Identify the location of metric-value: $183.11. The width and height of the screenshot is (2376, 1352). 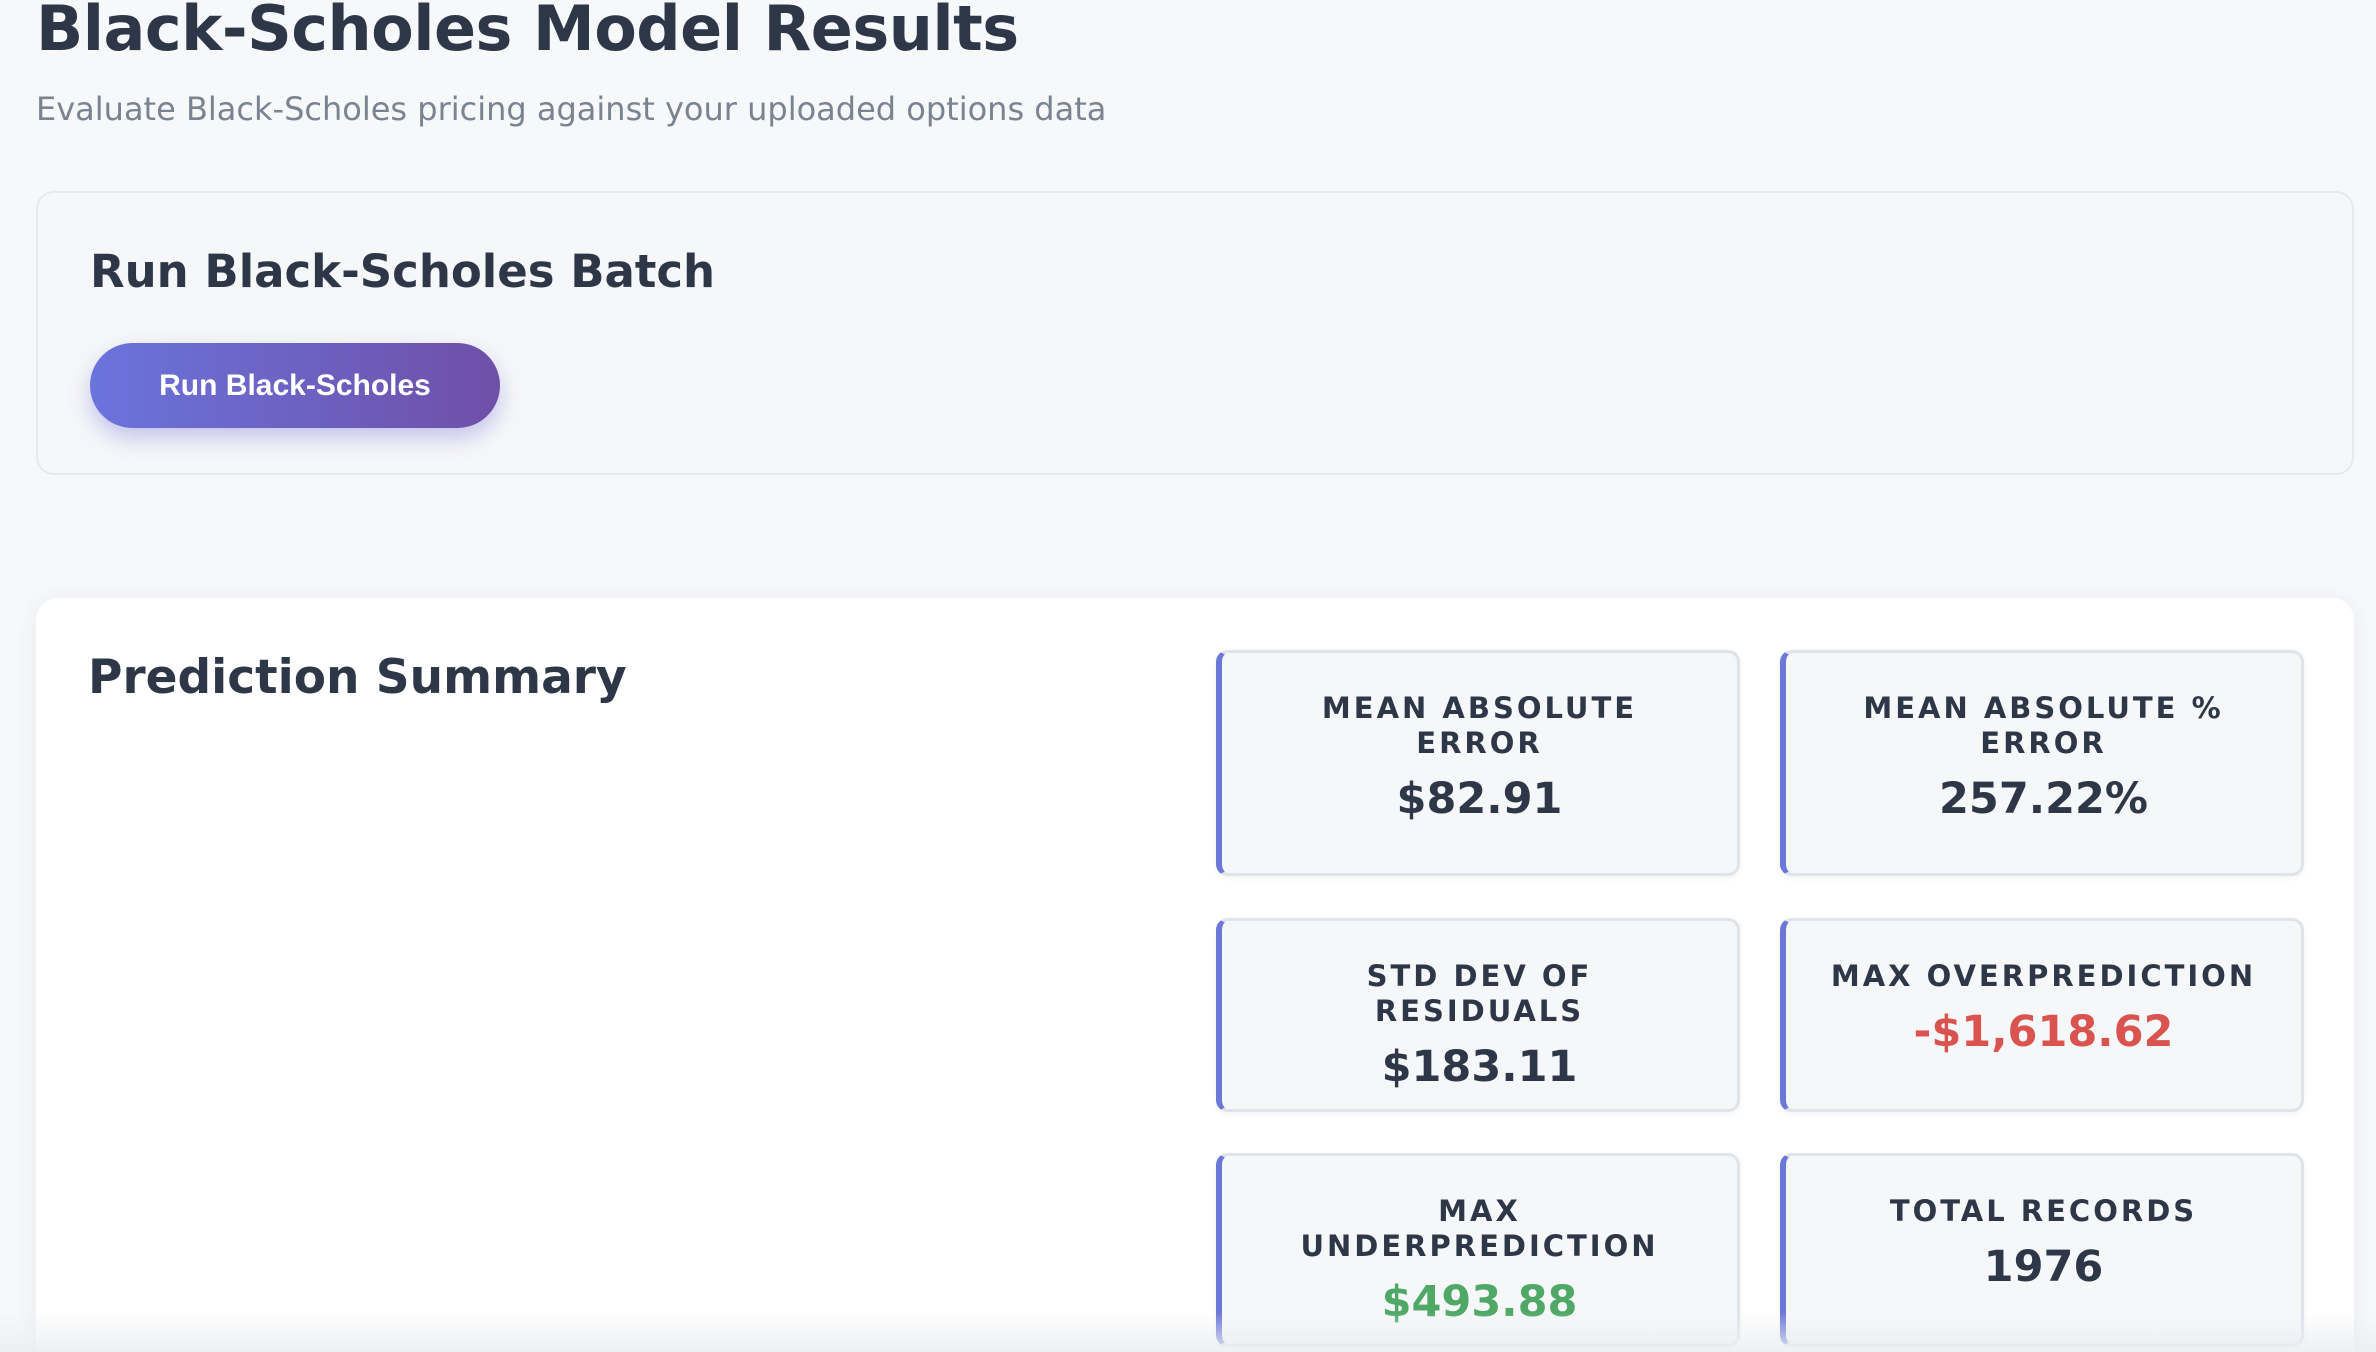
(1479, 1067).